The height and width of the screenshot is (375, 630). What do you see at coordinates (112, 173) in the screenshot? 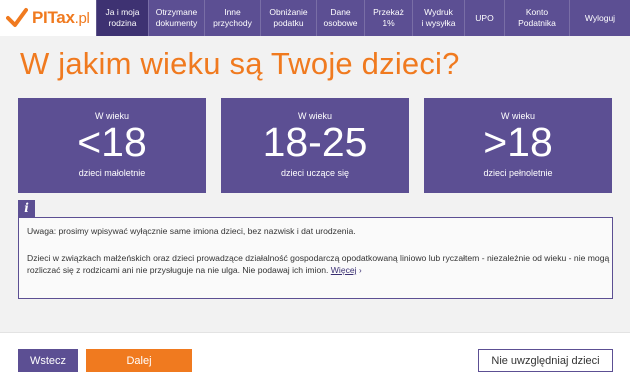
I see `card-description: dzieci małoletnie` at bounding box center [112, 173].